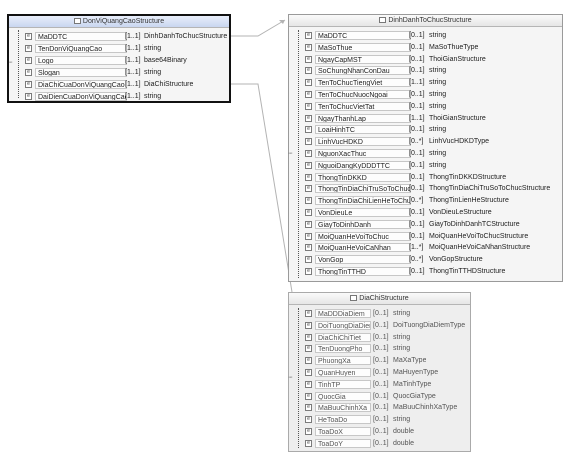  What do you see at coordinates (363, 83) in the screenshot?
I see `field-name: TenToChucTiengViet` at bounding box center [363, 83].